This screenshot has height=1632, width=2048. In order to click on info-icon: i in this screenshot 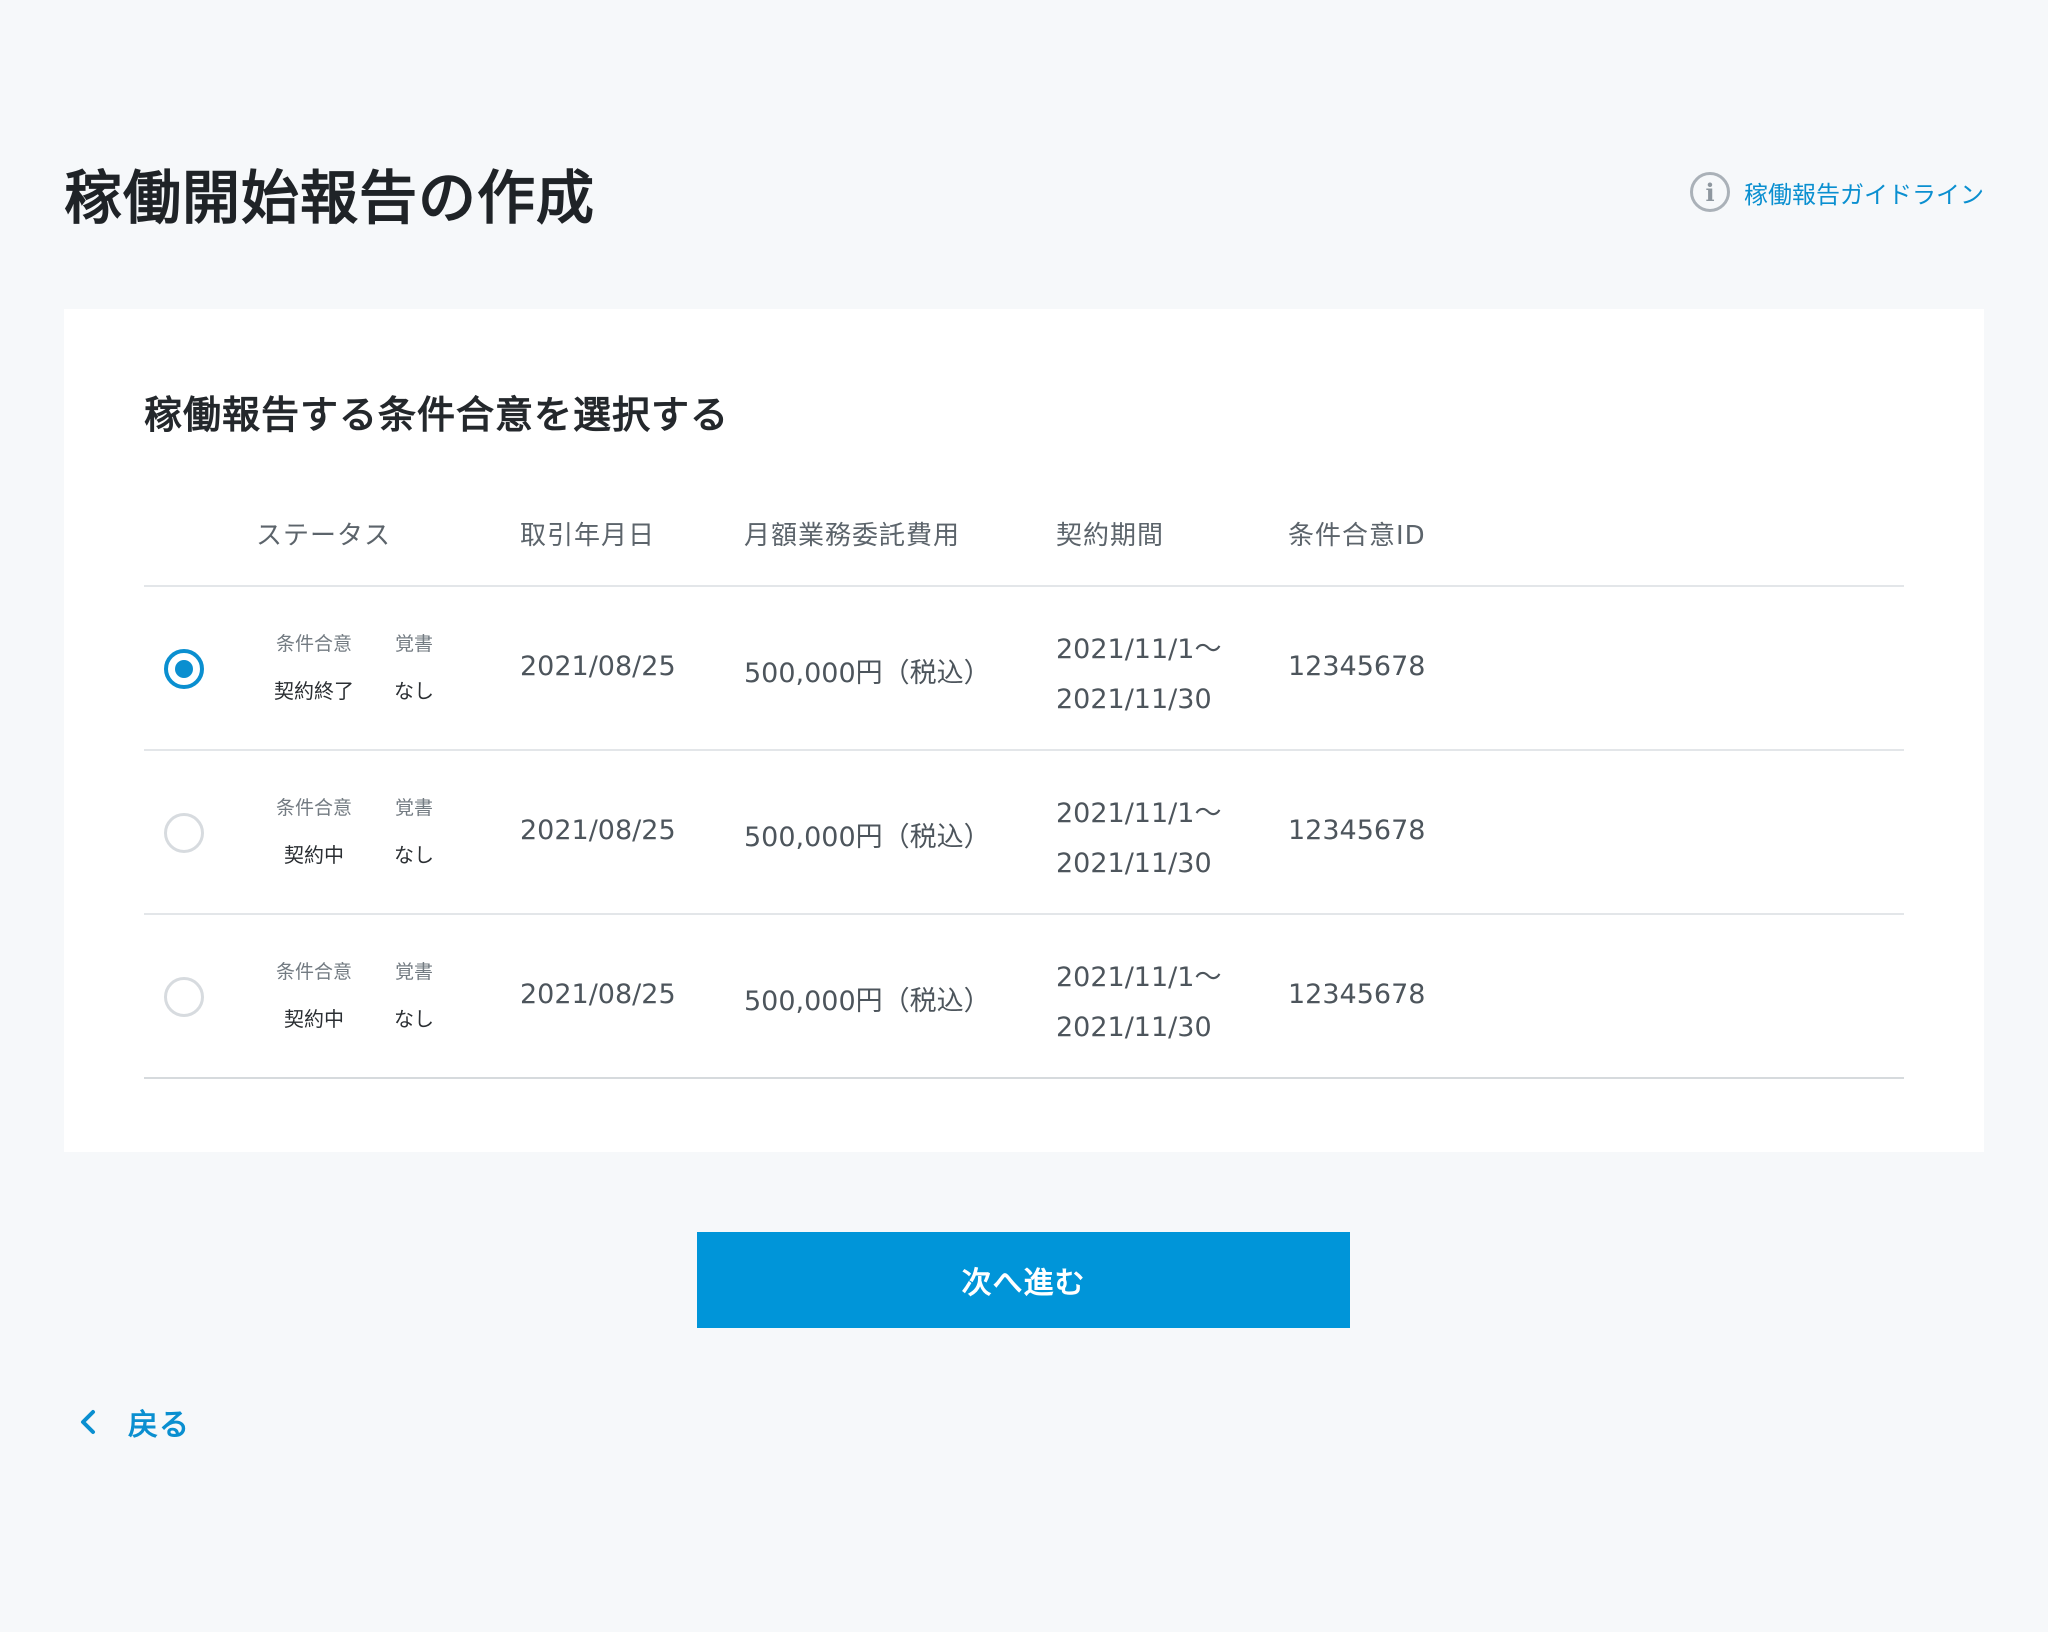, I will do `click(1710, 192)`.